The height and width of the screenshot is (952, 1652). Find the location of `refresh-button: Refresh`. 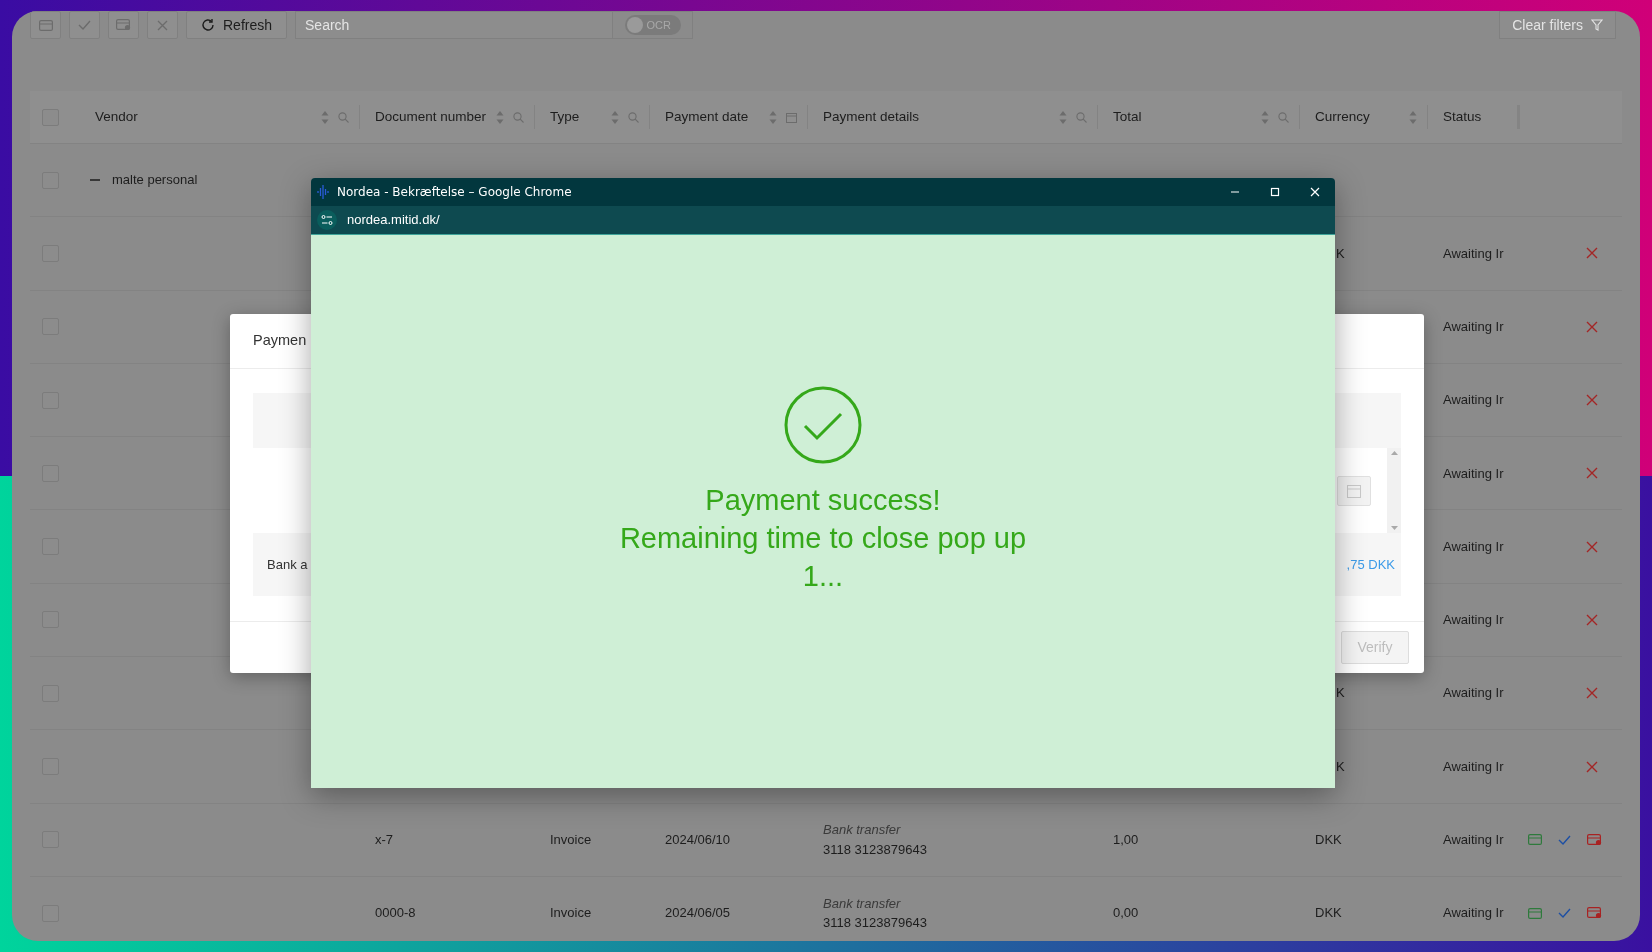

refresh-button: Refresh is located at coordinates (237, 25).